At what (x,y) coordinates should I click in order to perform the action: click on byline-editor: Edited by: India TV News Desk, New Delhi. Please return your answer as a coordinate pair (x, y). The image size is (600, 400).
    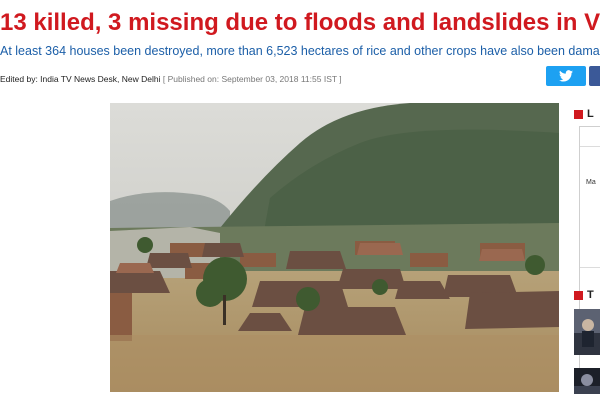
    Looking at the image, I should click on (80, 79).